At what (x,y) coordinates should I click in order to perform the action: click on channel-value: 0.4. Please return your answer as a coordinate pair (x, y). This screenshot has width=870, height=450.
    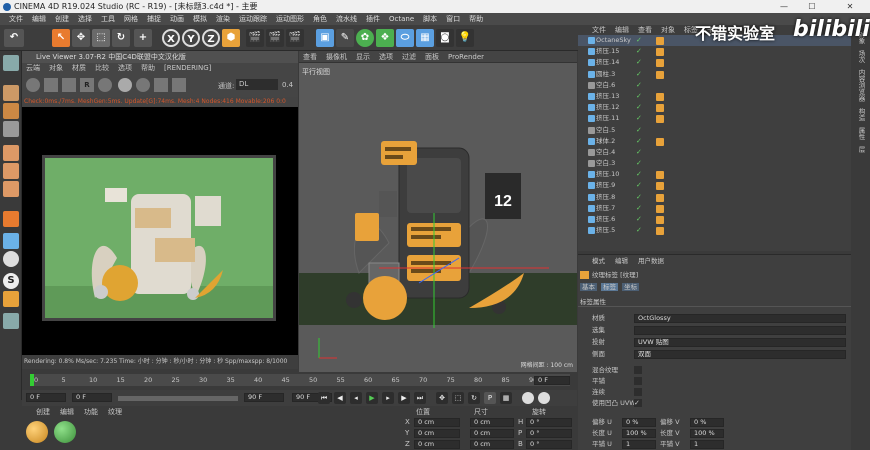
    Looking at the image, I should click on (287, 85).